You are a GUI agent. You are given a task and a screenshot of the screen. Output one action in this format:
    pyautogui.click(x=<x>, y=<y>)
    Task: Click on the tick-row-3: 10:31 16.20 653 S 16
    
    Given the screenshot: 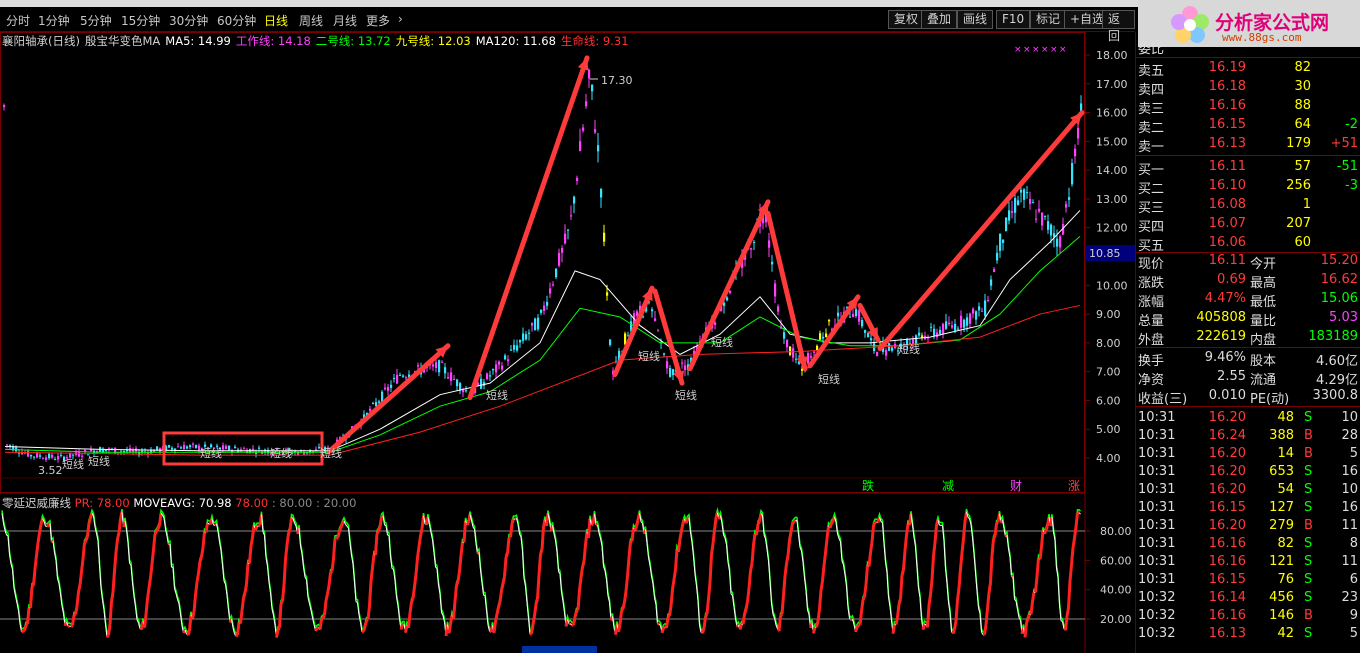 What is the action you would take?
    pyautogui.click(x=1248, y=473)
    